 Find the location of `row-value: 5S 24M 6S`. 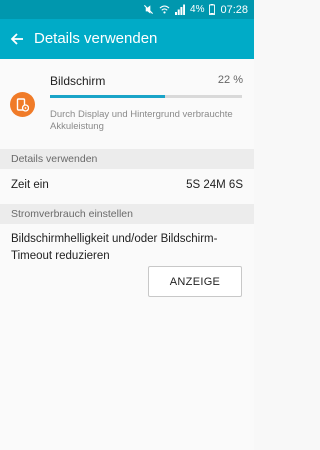

row-value: 5S 24M 6S is located at coordinates (214, 185).